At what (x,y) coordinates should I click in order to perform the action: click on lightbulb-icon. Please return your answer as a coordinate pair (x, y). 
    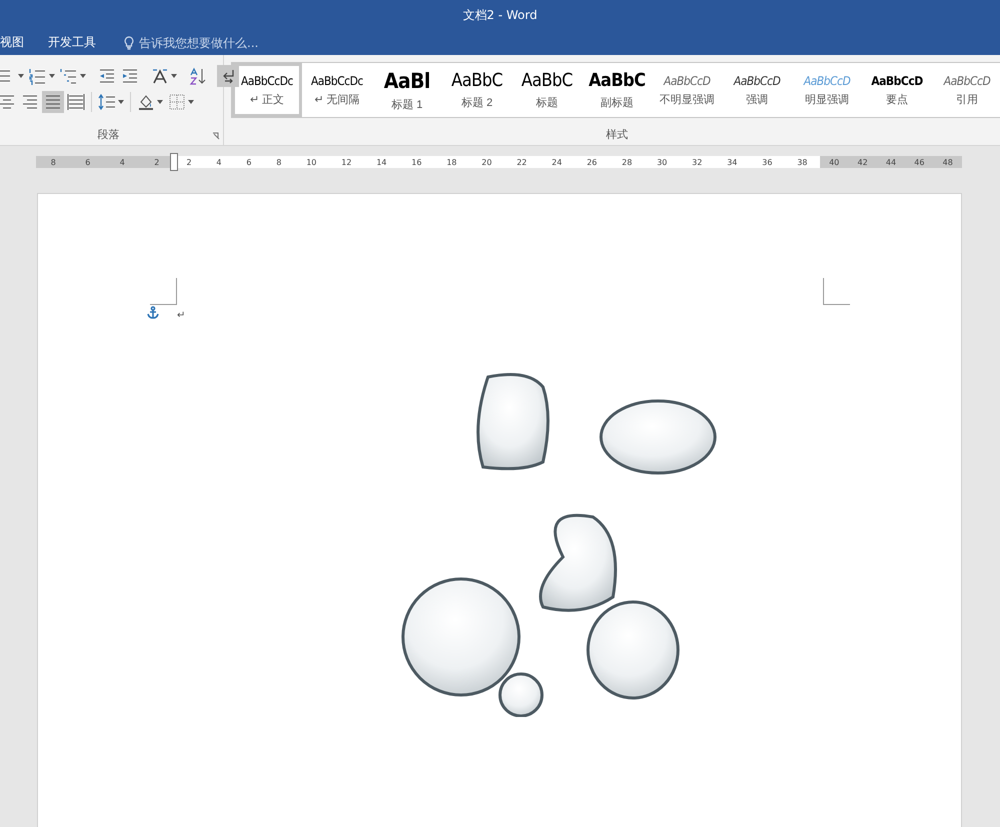
    Looking at the image, I should click on (129, 43).